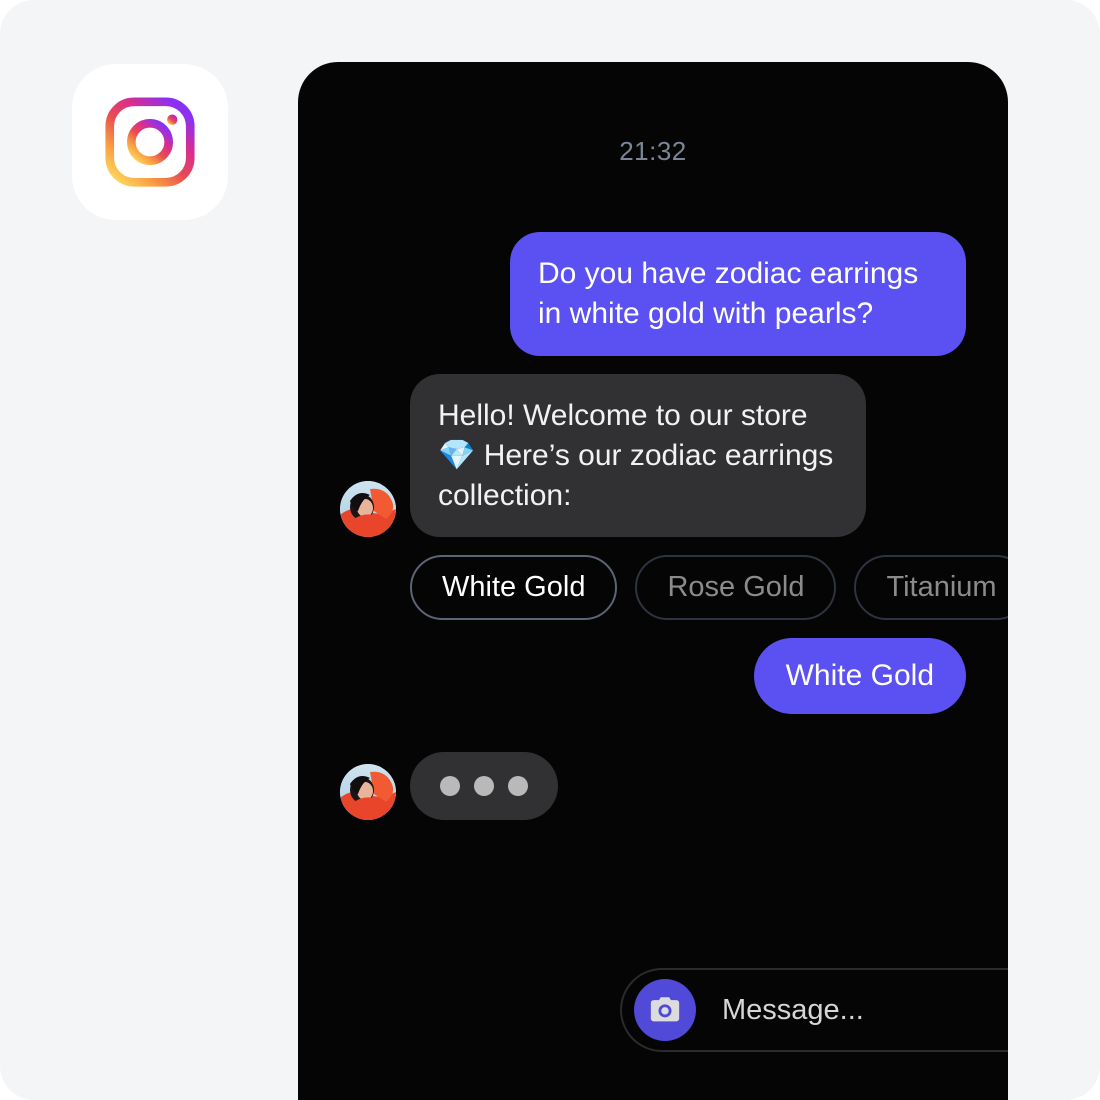 Image resolution: width=1100 pixels, height=1100 pixels. Describe the element at coordinates (859, 676) in the screenshot. I see `message-bubble-outgoing-selection: White Gold` at that location.